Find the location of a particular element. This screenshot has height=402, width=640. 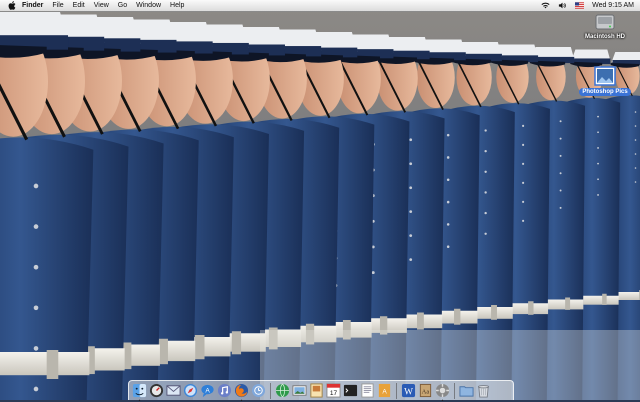

svg-text: Aa is located at coordinates (426, 391).